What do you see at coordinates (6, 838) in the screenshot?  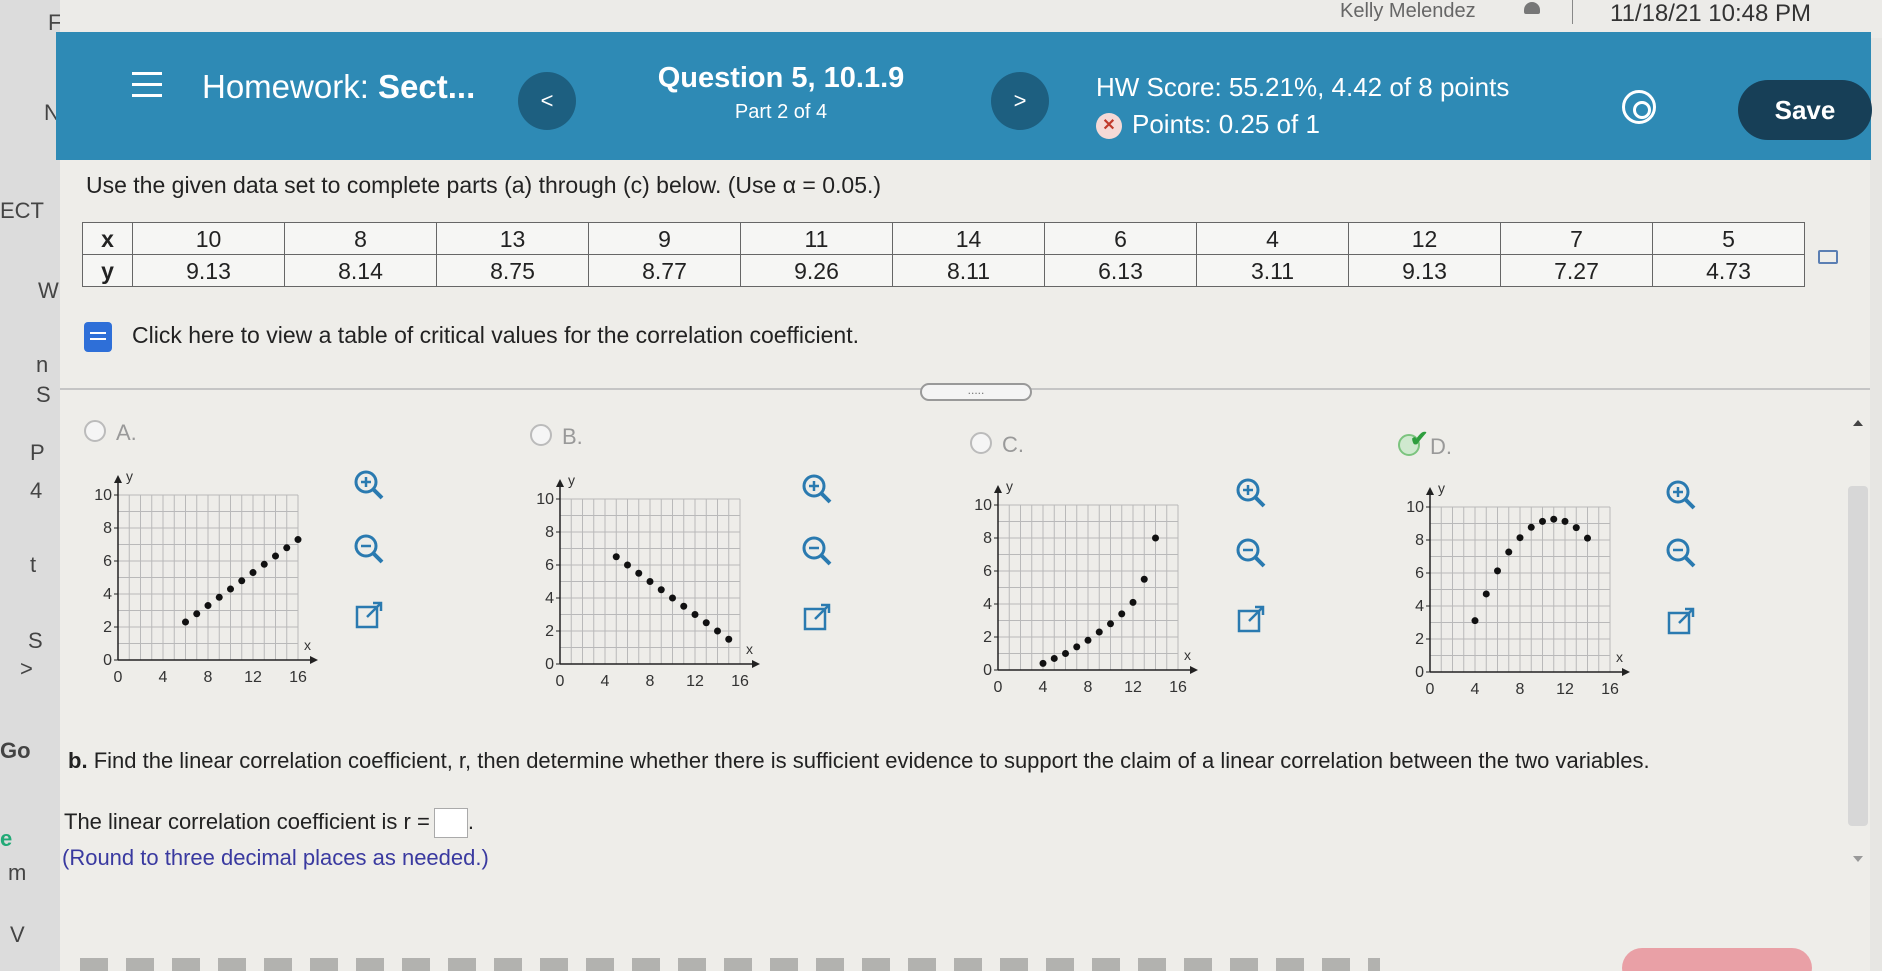 I see `left-fragment: e` at bounding box center [6, 838].